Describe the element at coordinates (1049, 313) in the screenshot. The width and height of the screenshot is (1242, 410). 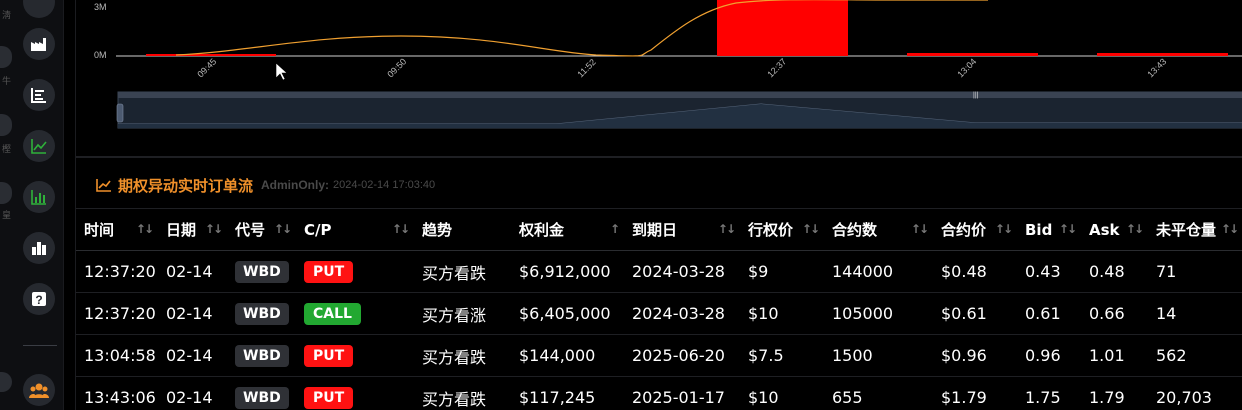
I see `cell-bid: 0.61` at that location.